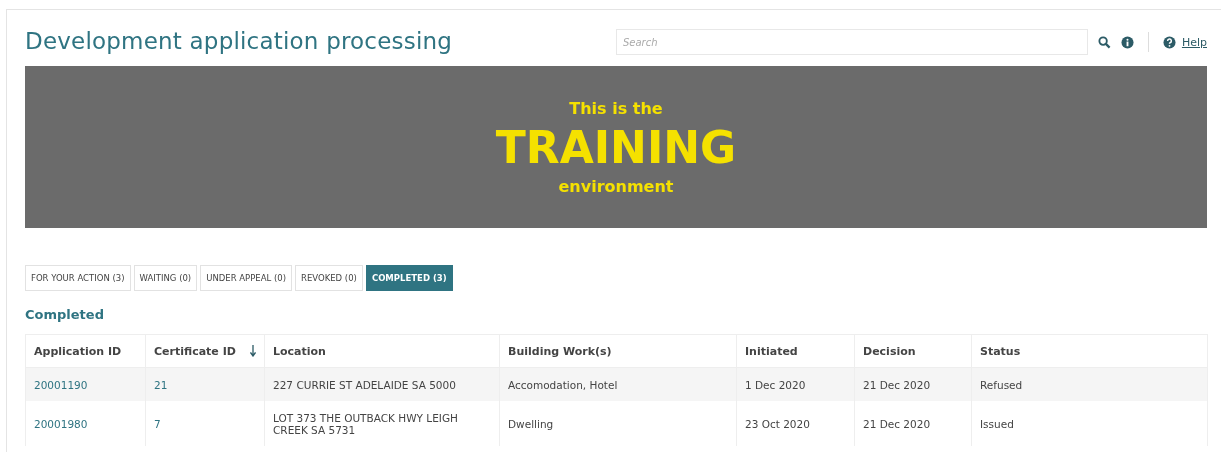 The width and height of the screenshot is (1221, 452). Describe the element at coordinates (889, 351) in the screenshot. I see `column-header: Decision` at that location.